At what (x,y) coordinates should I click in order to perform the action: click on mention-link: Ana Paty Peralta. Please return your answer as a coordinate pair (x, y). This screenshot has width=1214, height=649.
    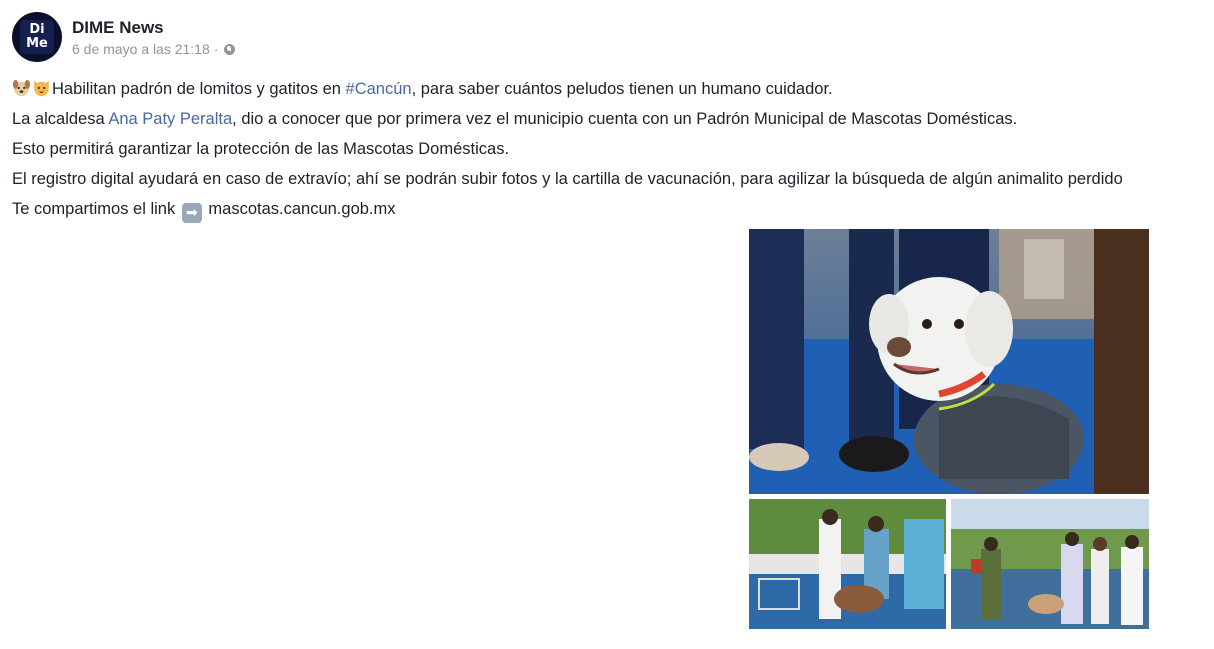
    Looking at the image, I should click on (170, 119).